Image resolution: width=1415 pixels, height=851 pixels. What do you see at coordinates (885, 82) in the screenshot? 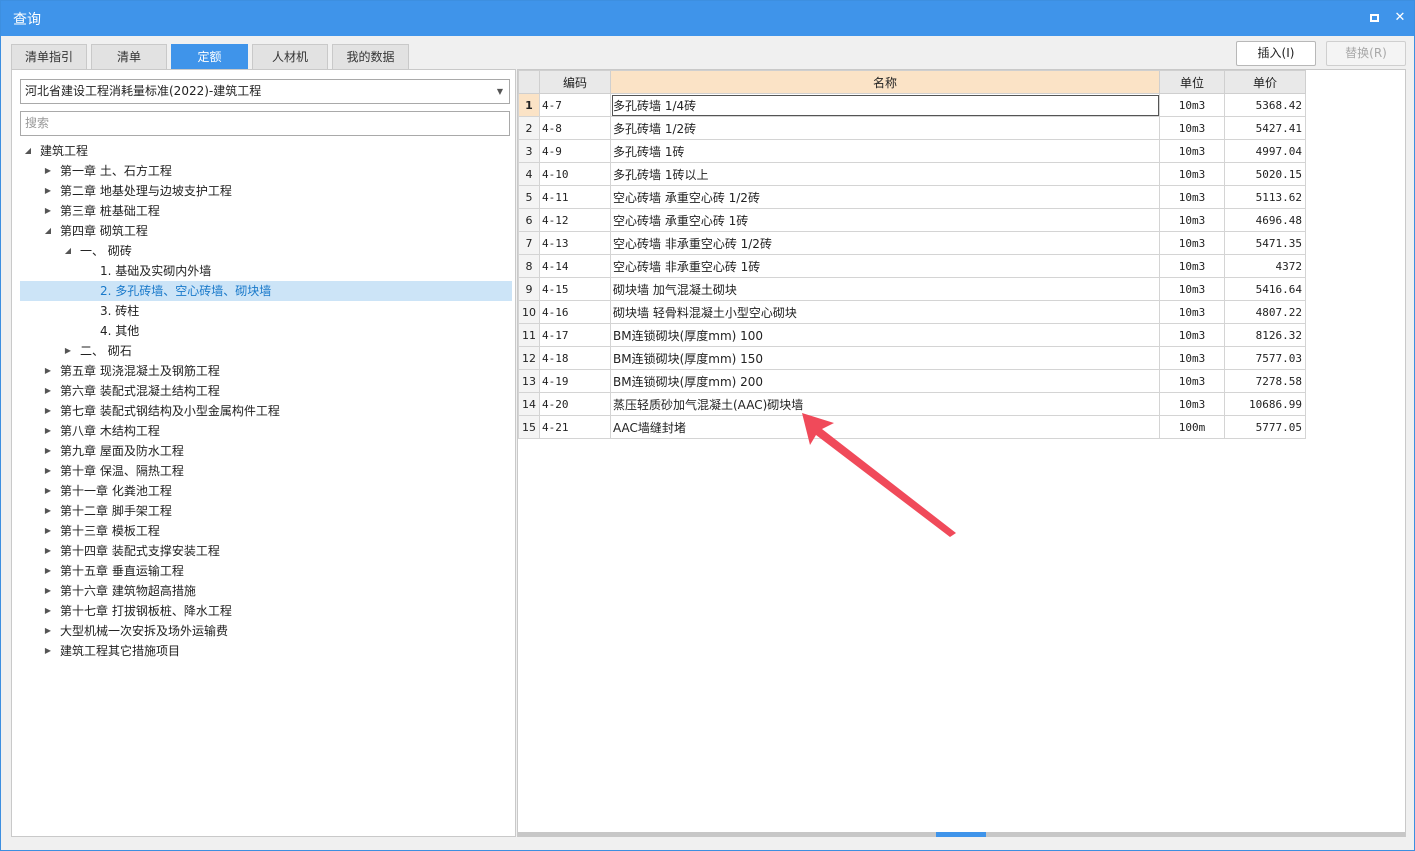
I see `header-name: 名称` at bounding box center [885, 82].